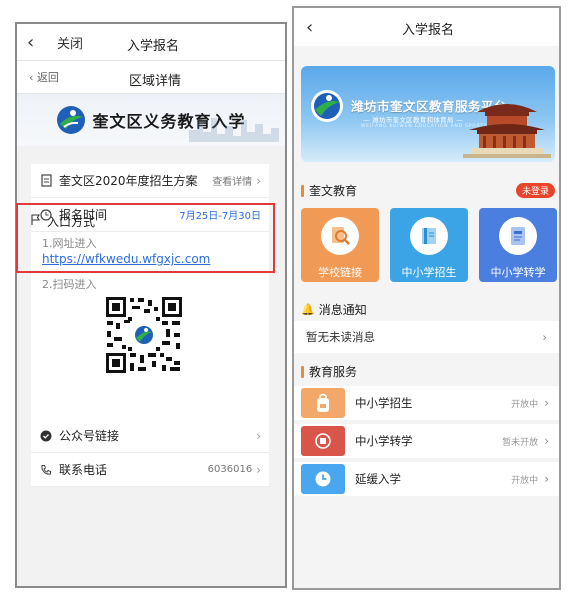  What do you see at coordinates (150, 436) in the screenshot?
I see `wechat-row: 公众号链接 ›` at bounding box center [150, 436].